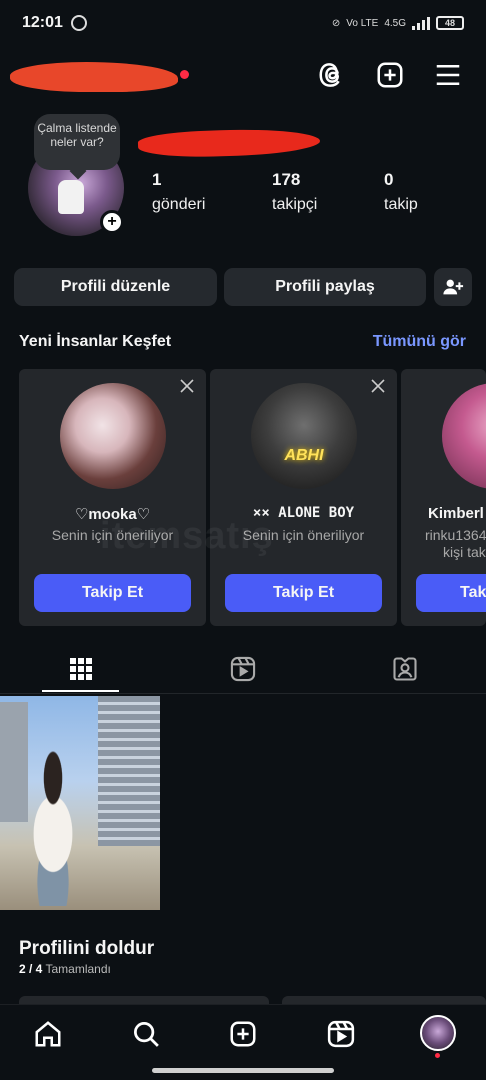 This screenshot has height=1080, width=486. Describe the element at coordinates (389, 179) in the screenshot. I see `following-count: 0` at that location.